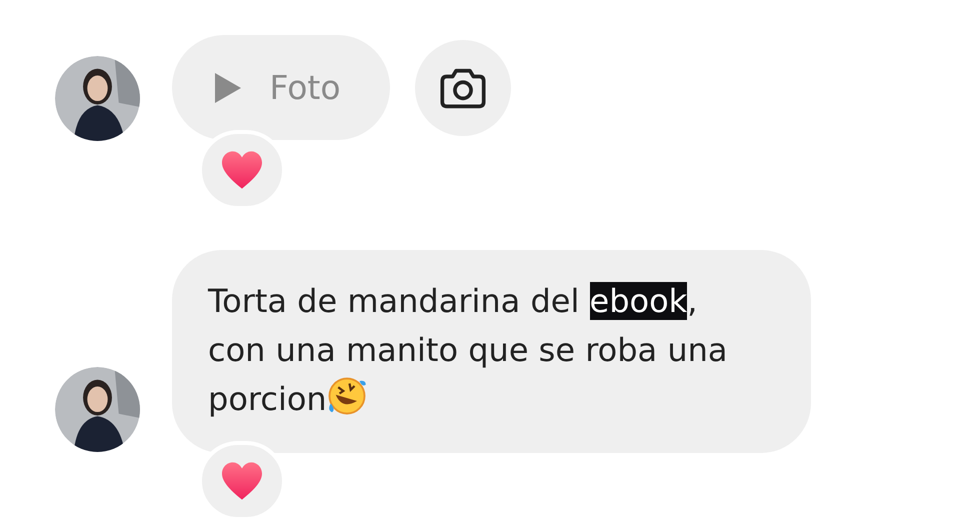 The image size is (970, 524). I want to click on message-text: Torta de mandarina del ebook, con una manito que se roba una porcion, so click(468, 350).